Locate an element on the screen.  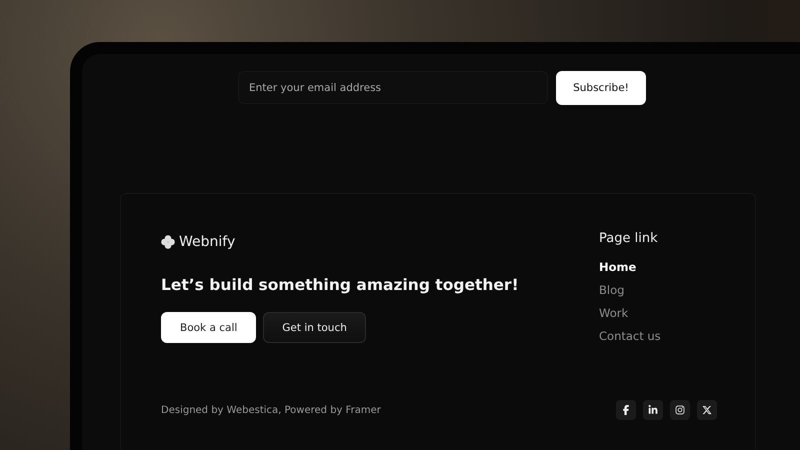
brand-name: Webnify is located at coordinates (207, 242).